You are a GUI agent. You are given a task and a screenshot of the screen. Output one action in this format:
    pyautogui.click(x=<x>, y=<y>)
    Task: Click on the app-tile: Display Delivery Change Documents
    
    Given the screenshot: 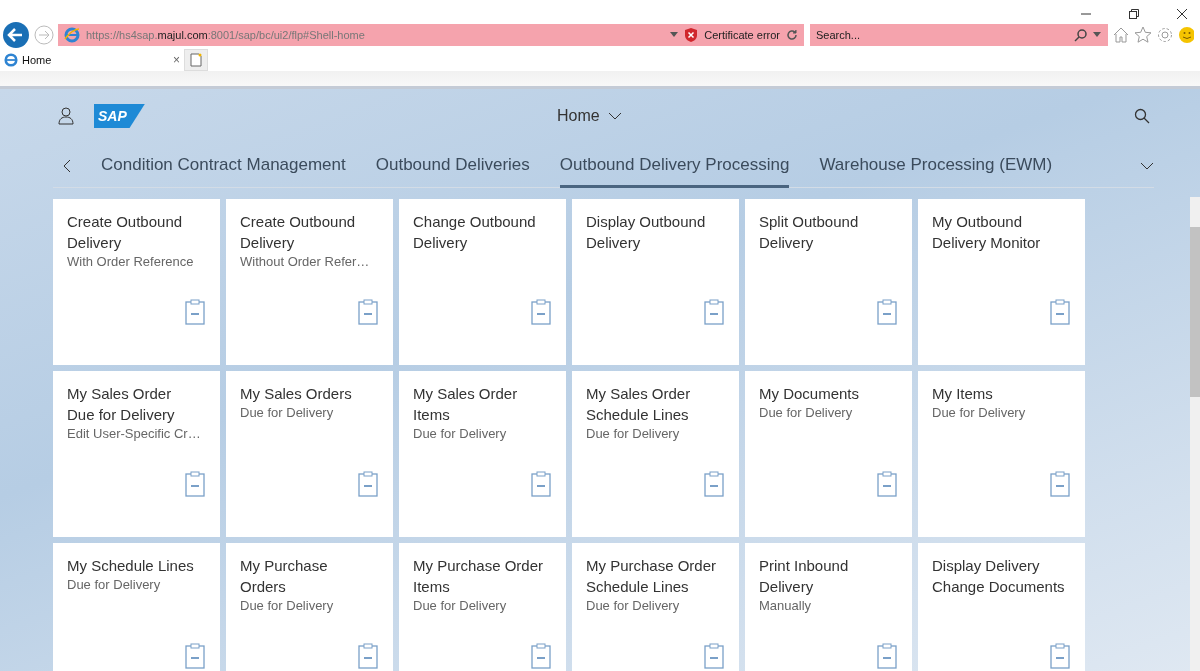 What is the action you would take?
    pyautogui.click(x=1001, y=607)
    